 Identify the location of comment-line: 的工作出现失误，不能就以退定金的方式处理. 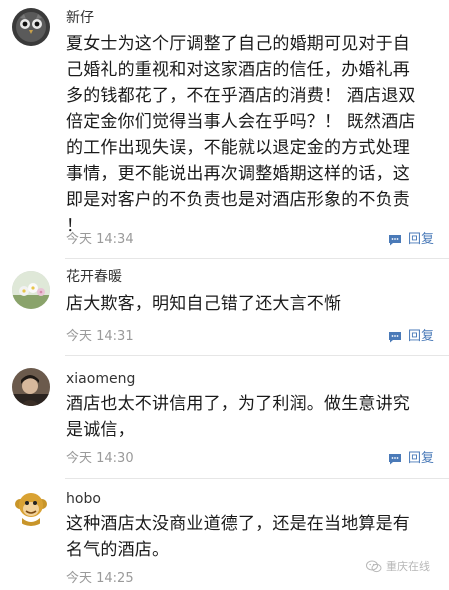
(238, 148).